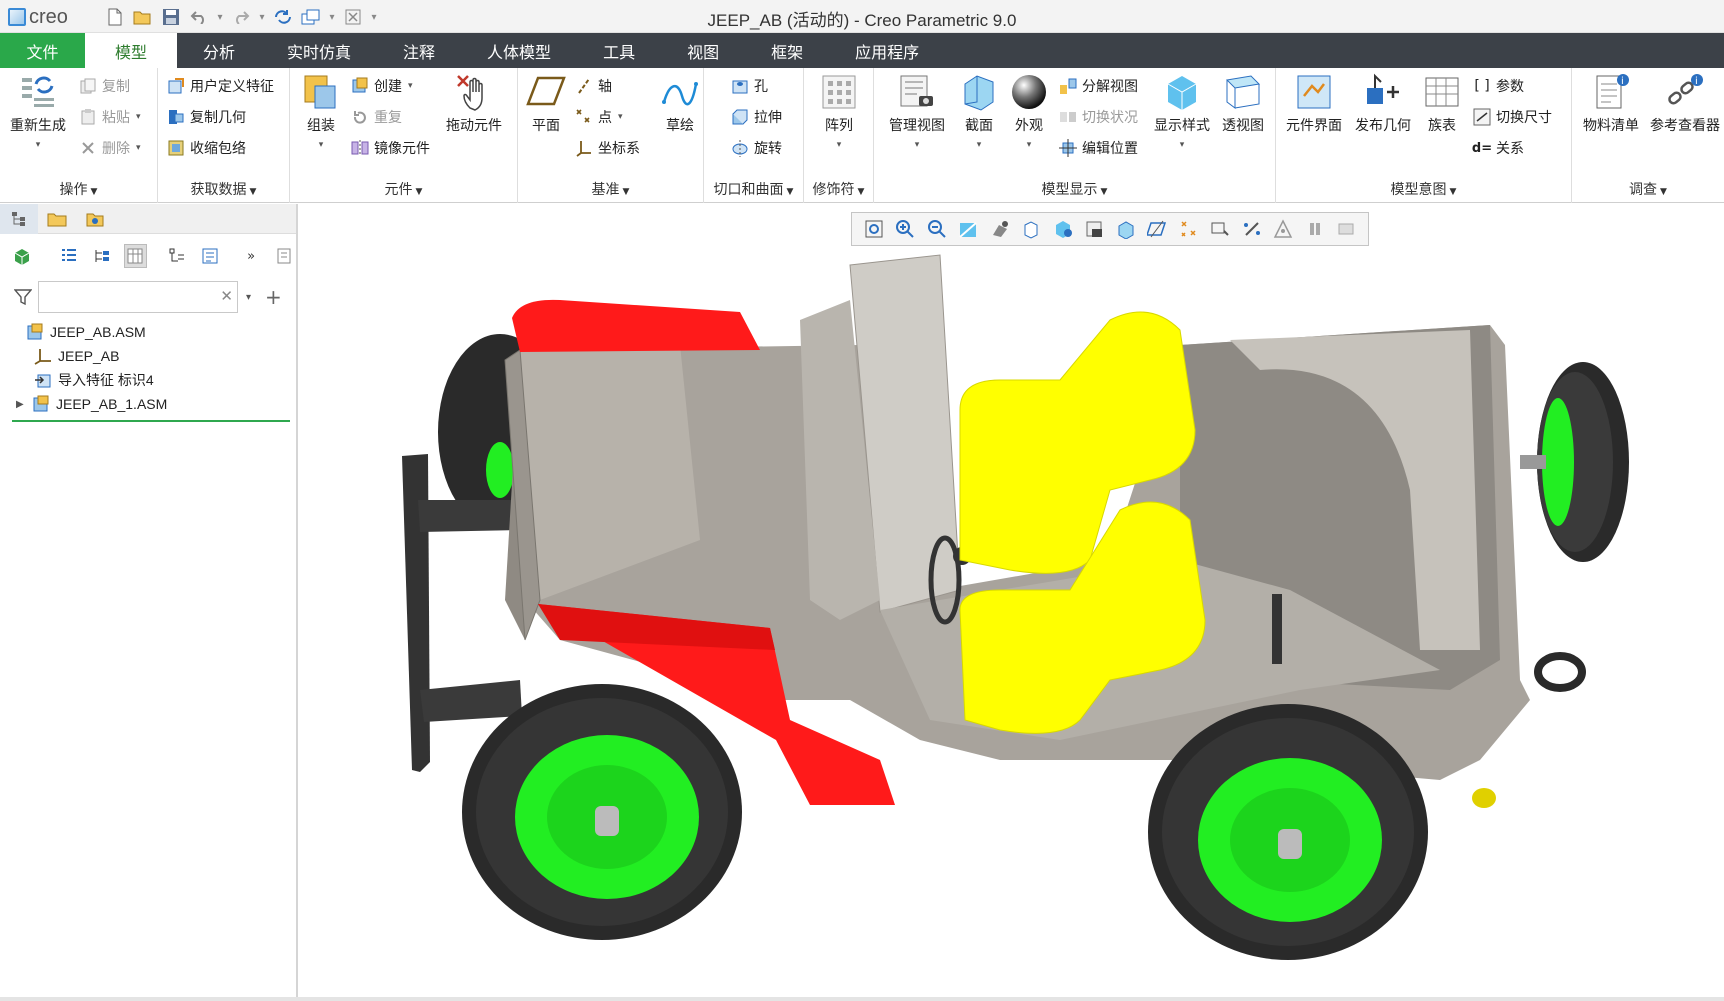  What do you see at coordinates (1512, 117) in the screenshot?
I see `switch-dimensions-button: 切换尺寸` at bounding box center [1512, 117].